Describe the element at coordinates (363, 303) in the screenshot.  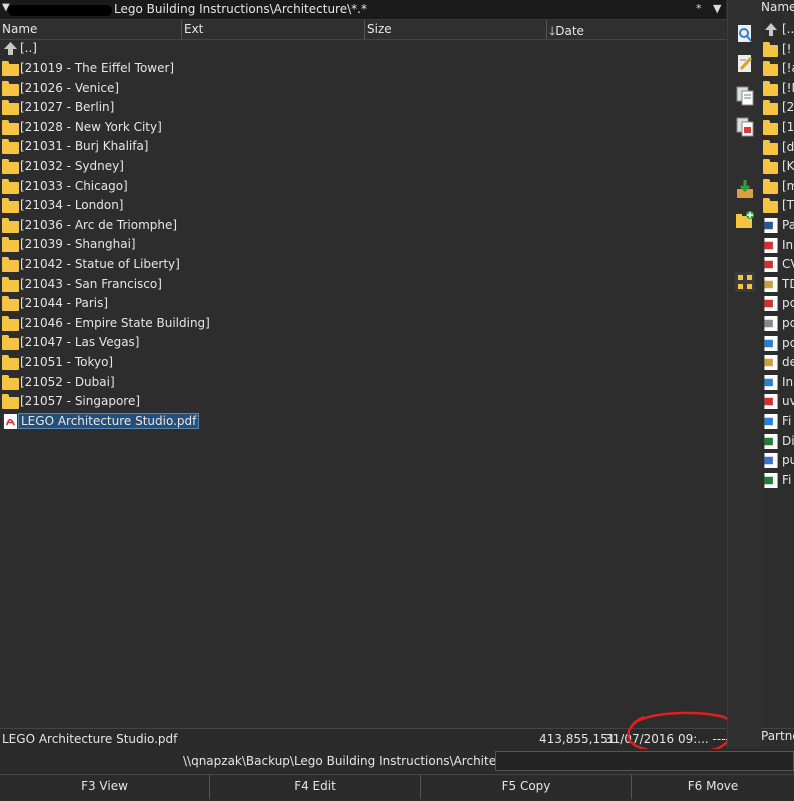
I see `folder-row: [21044 - Paris]` at that location.